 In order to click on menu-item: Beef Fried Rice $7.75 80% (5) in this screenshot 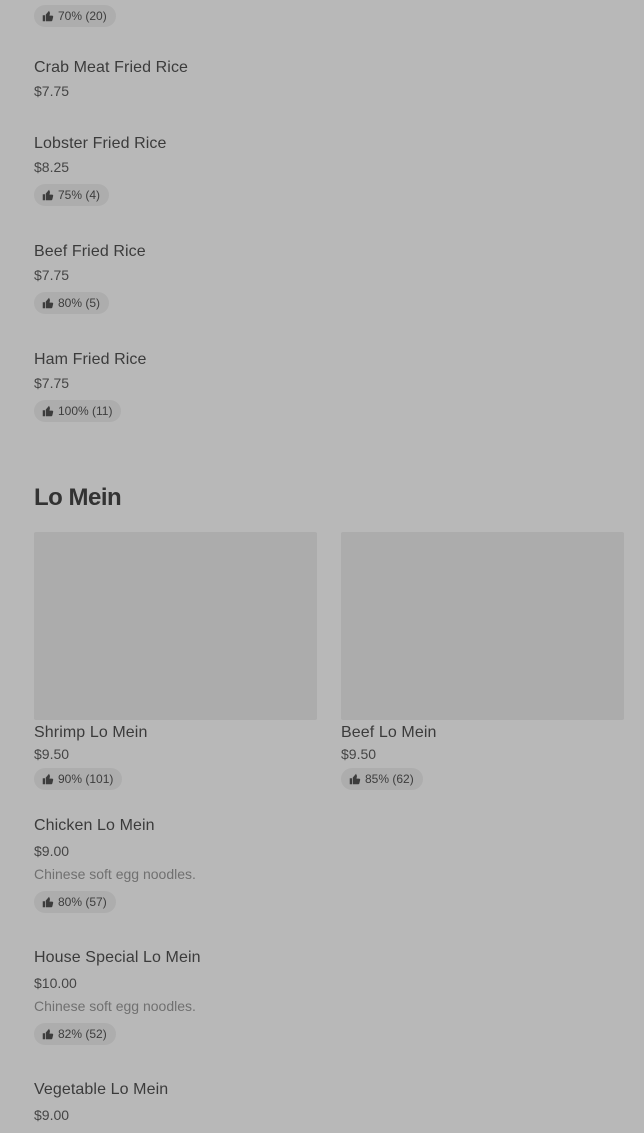, I will do `click(329, 283)`.